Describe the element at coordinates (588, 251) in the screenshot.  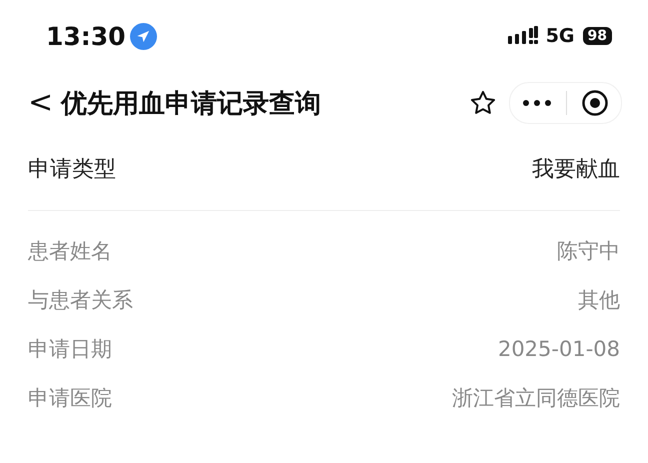
I see `field-value: 陈守中` at that location.